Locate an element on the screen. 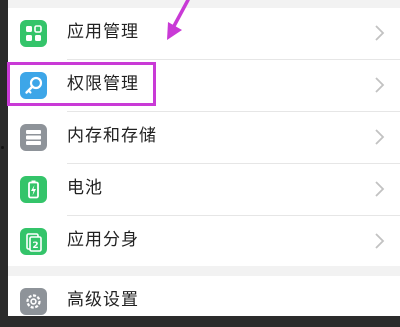 Image resolution: width=400 pixels, height=327 pixels. settings-item-label: 应用管理 is located at coordinates (103, 32).